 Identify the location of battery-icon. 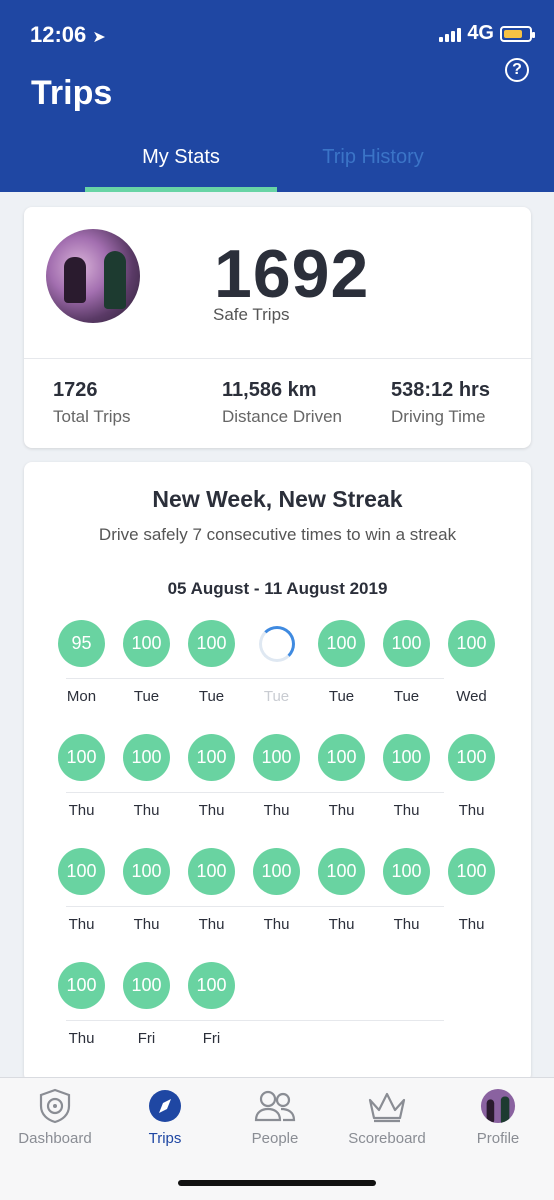
(517, 33).